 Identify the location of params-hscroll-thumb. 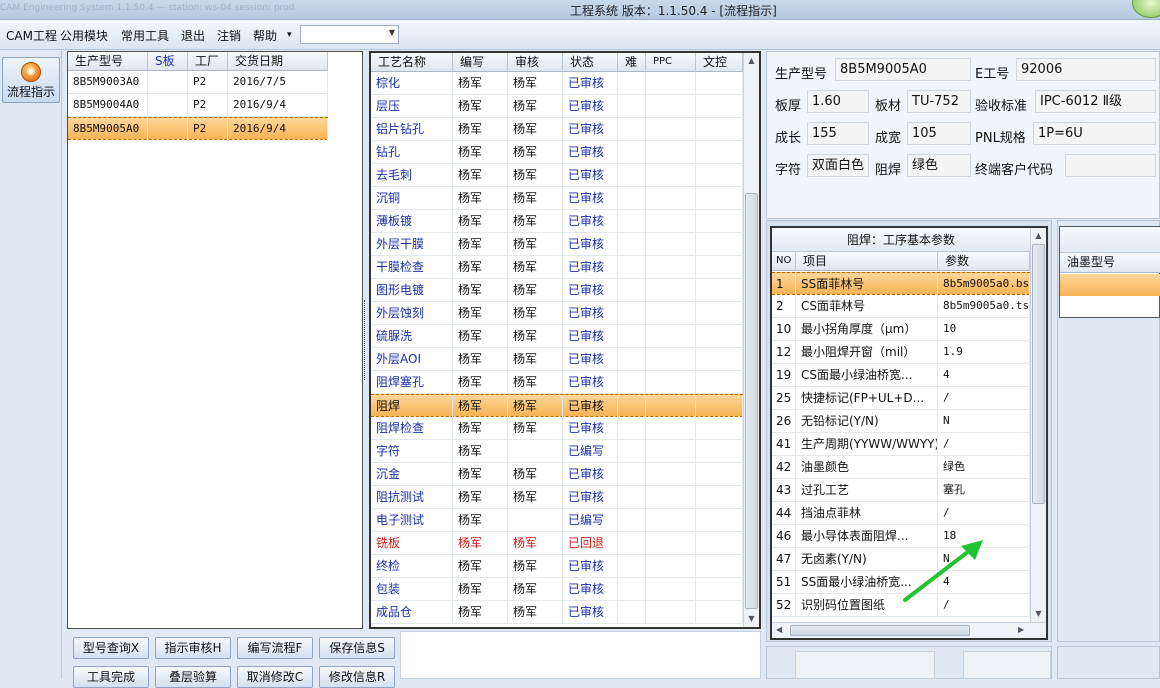
(880, 630).